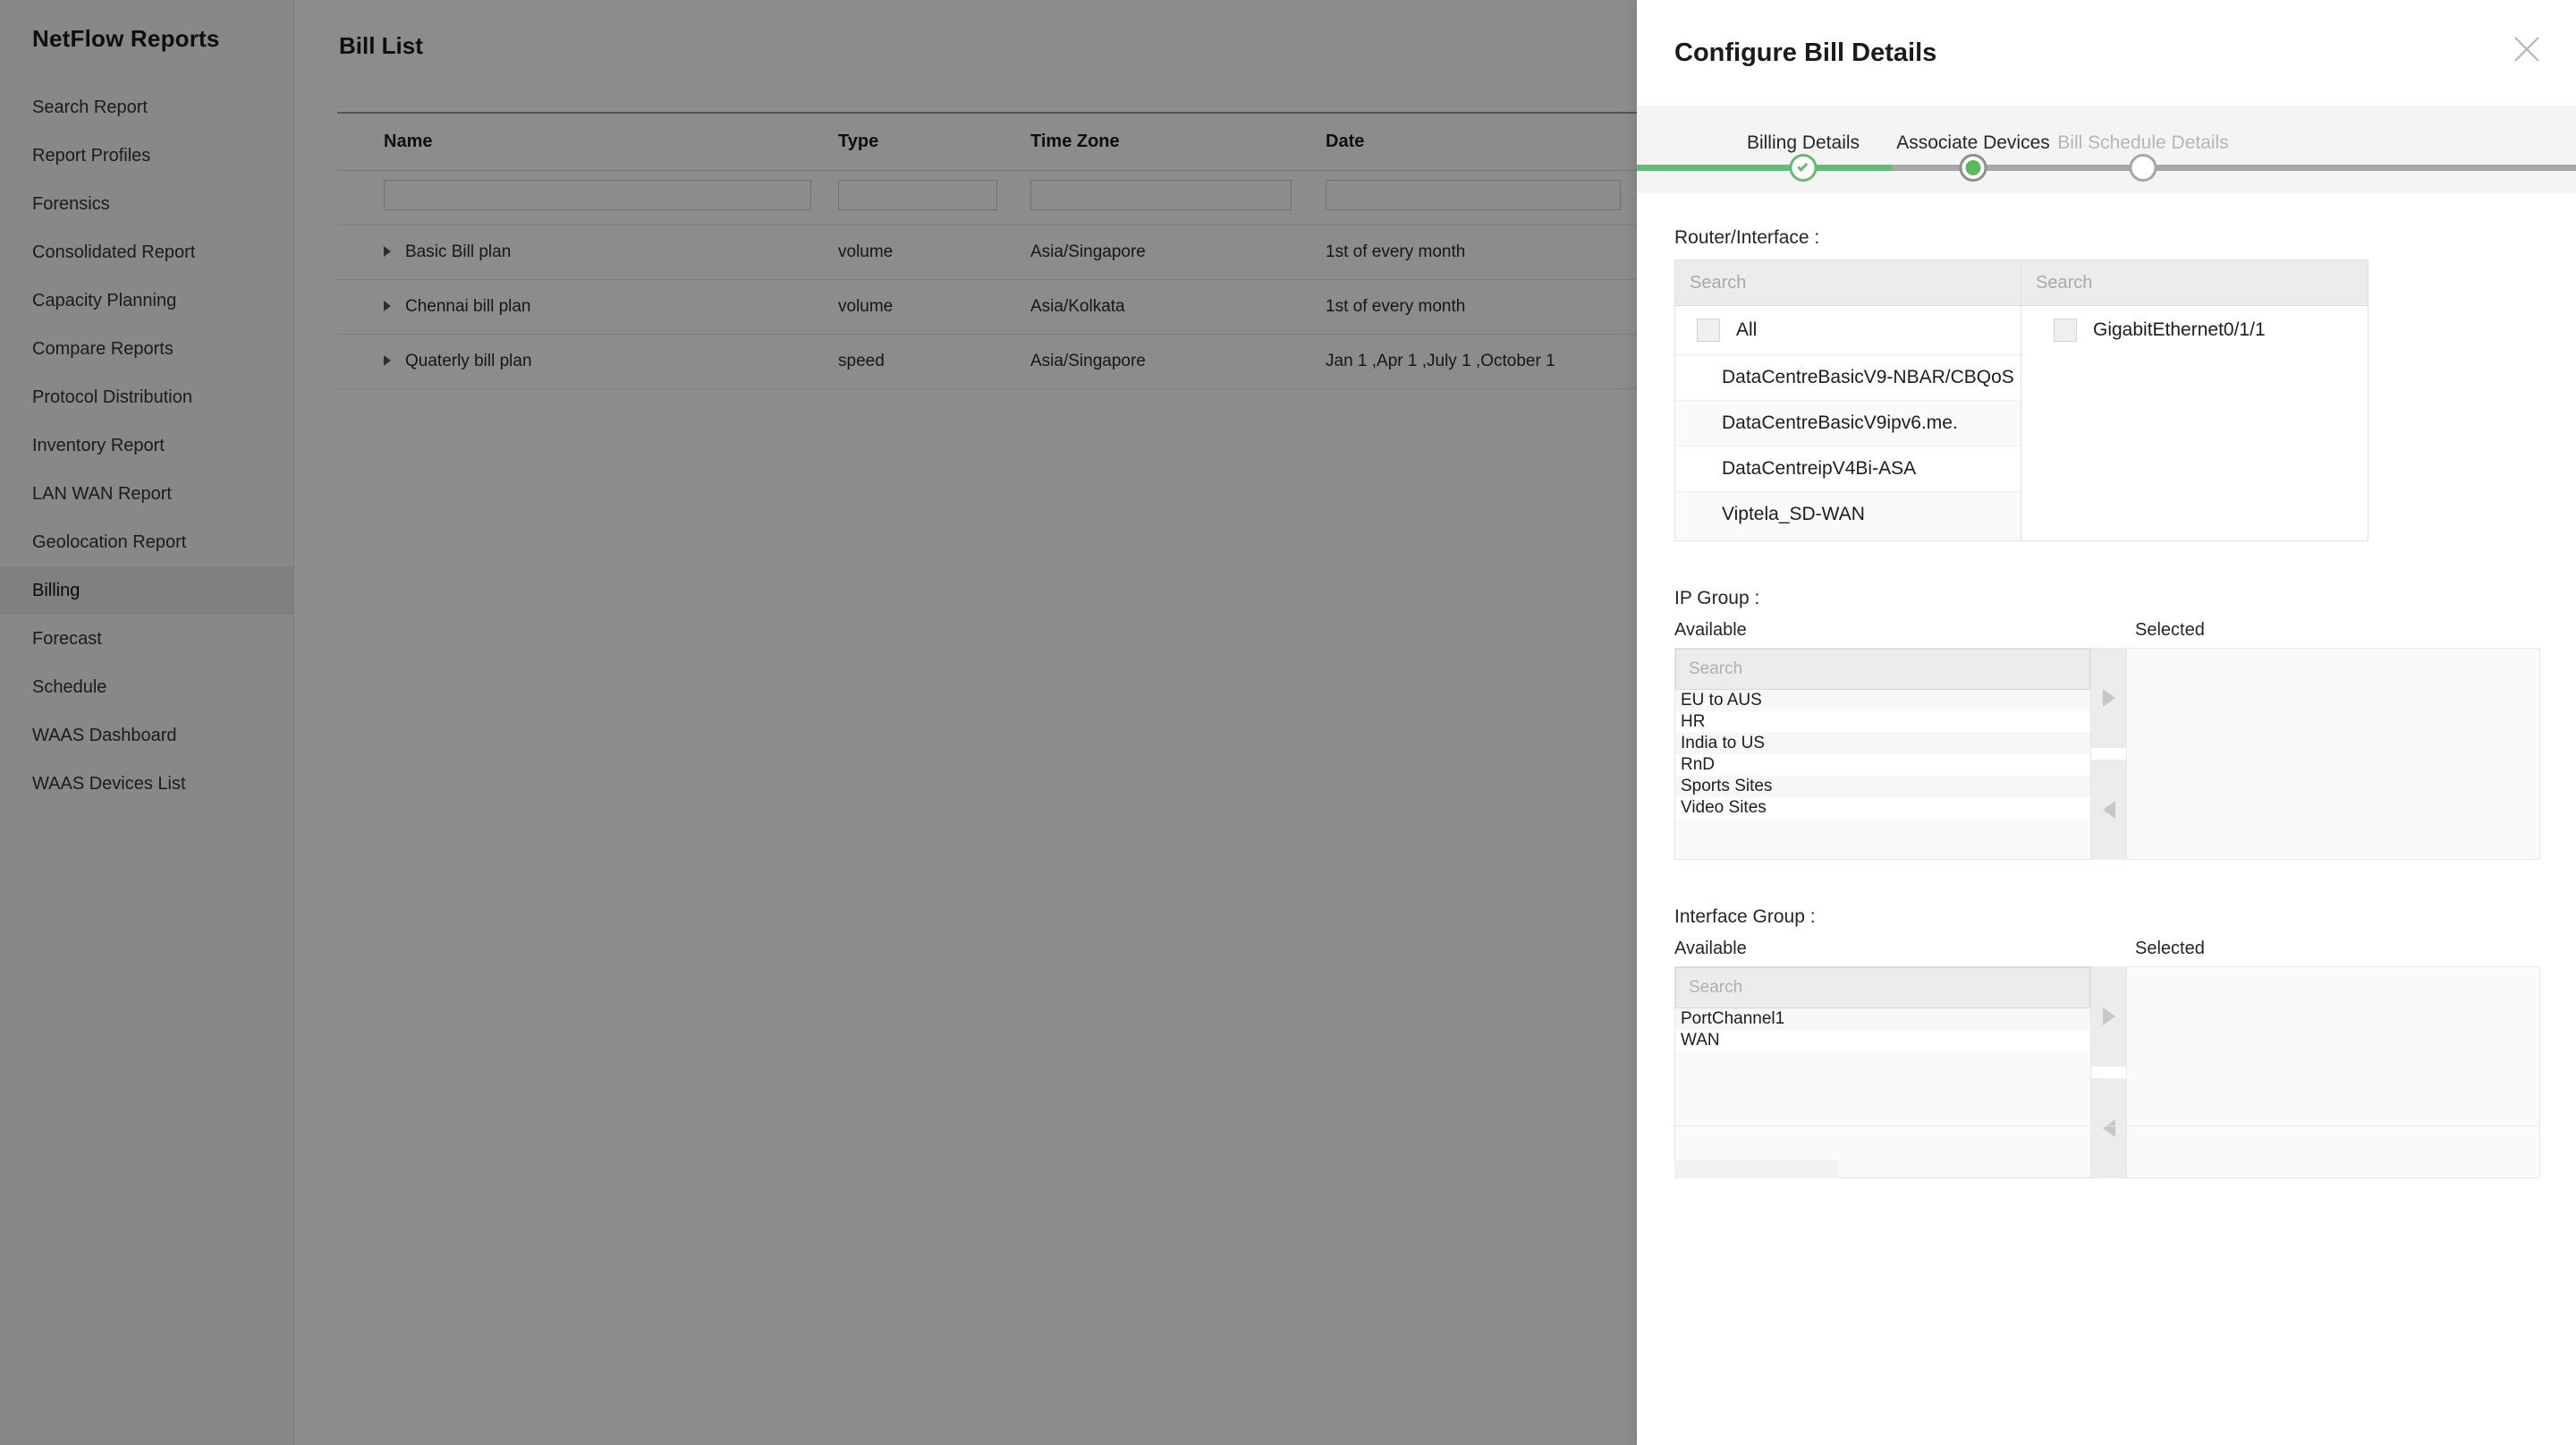 This screenshot has width=2576, height=1445. I want to click on interface-group-item: PortChannel1, so click(1882, 1019).